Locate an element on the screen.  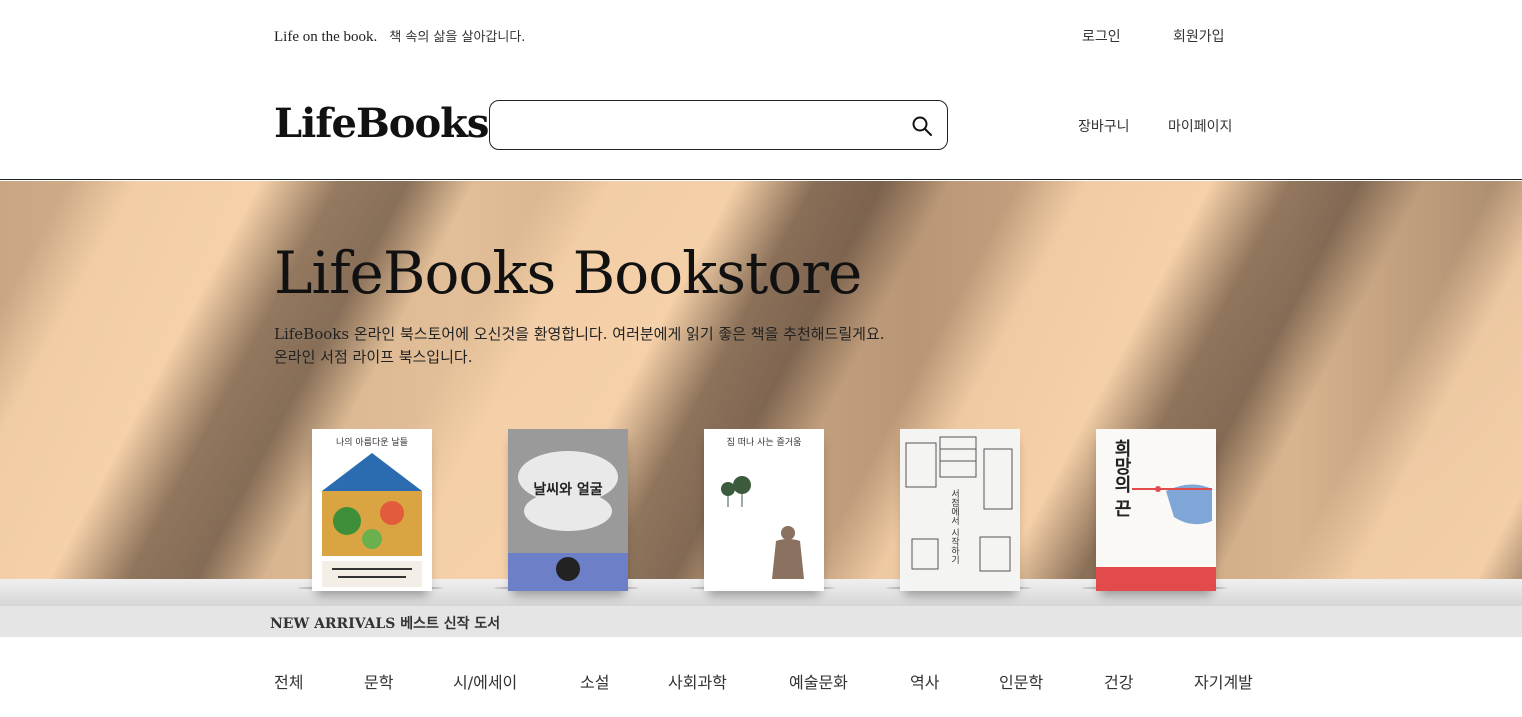
shelf-label-bar: NEW ARRIVALS 베스트 신작 도서 is located at coordinates (761, 621).